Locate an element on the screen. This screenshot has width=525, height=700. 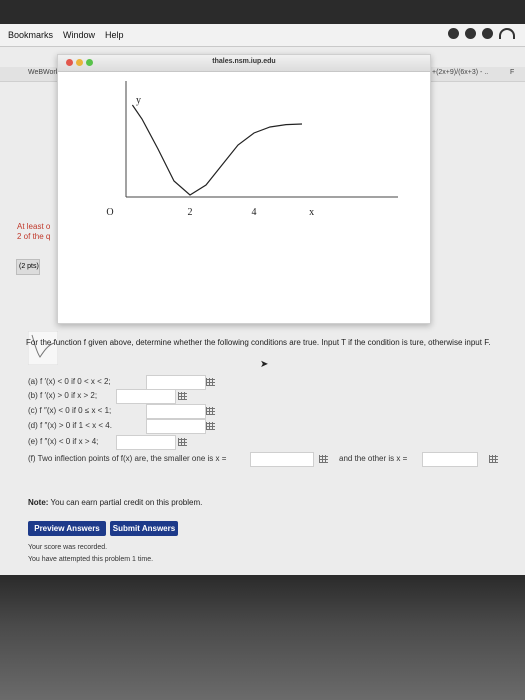
part-c-input is located at coordinates (176, 411).